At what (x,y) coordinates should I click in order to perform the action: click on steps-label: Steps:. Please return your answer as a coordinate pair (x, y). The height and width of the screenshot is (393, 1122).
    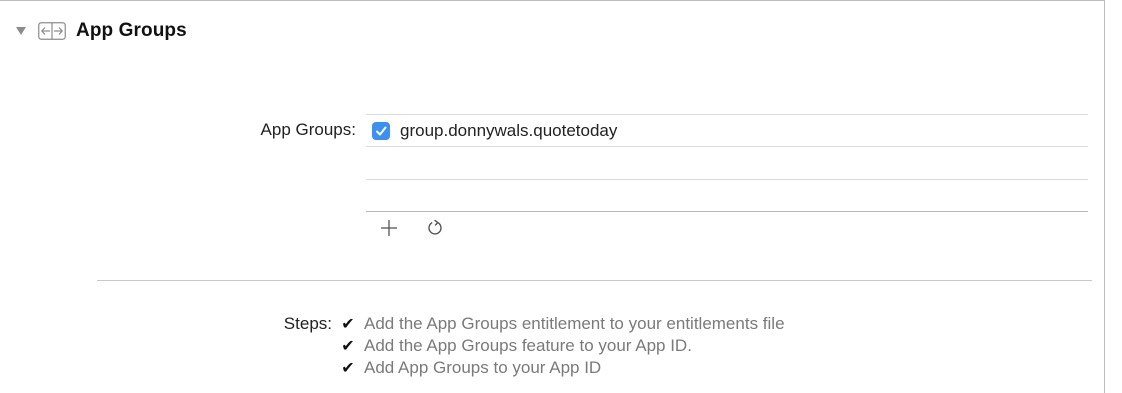
    Looking at the image, I should click on (307, 323).